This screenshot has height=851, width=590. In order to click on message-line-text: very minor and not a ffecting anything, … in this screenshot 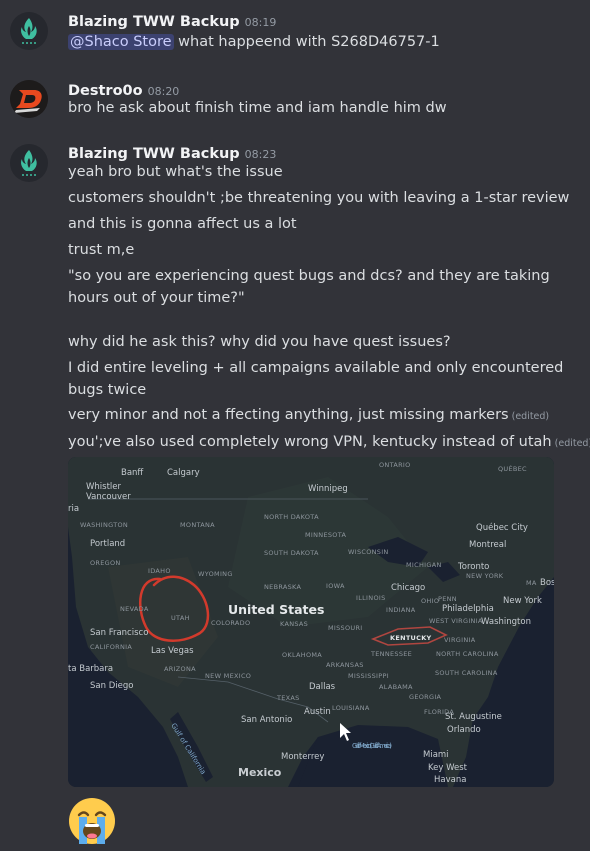, I will do `click(288, 415)`.